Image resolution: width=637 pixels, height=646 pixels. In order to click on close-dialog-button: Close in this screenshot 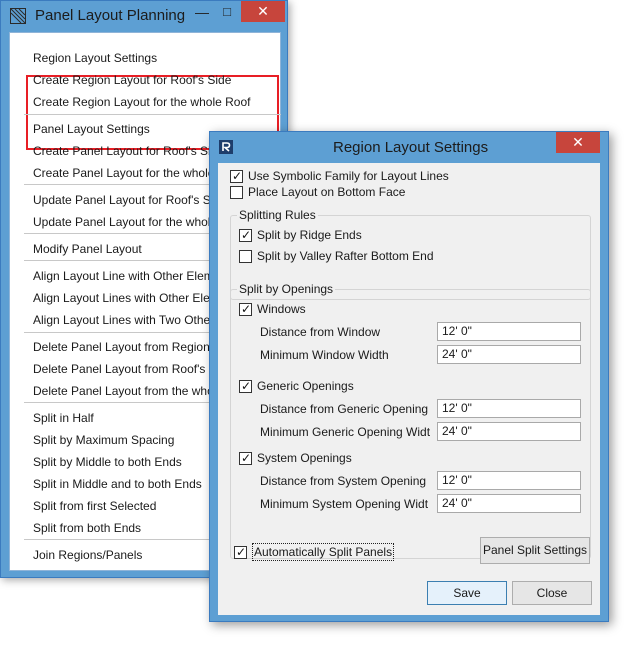, I will do `click(552, 593)`.